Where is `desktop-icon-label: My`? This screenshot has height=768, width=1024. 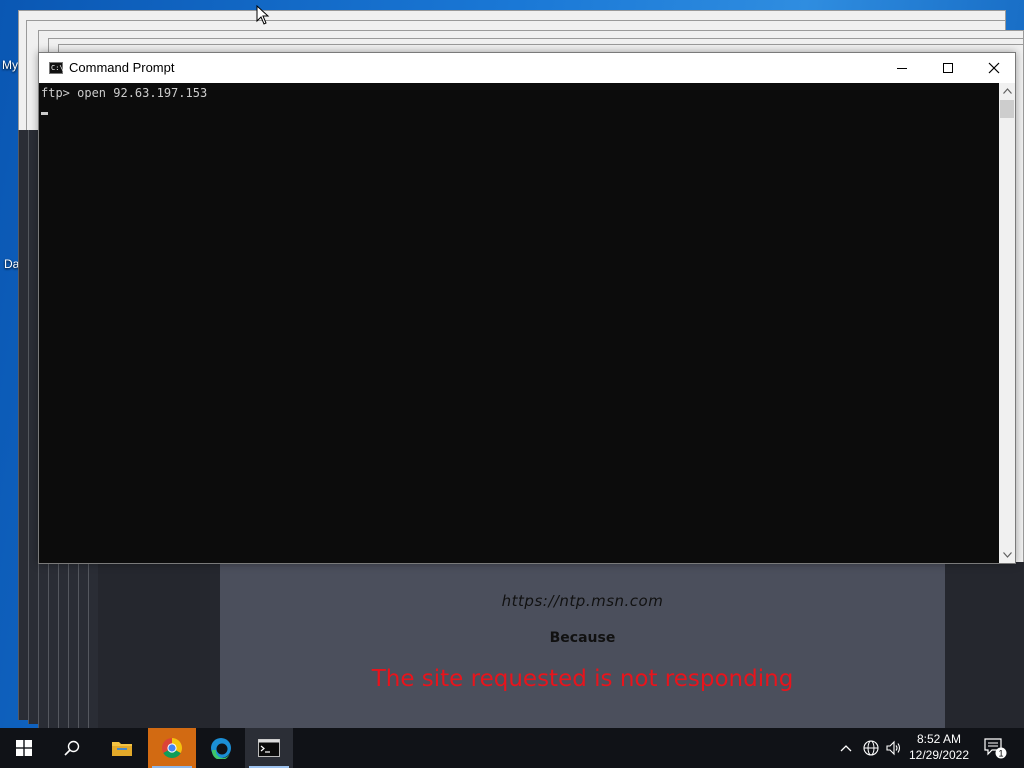
desktop-icon-label: My is located at coordinates (10, 65).